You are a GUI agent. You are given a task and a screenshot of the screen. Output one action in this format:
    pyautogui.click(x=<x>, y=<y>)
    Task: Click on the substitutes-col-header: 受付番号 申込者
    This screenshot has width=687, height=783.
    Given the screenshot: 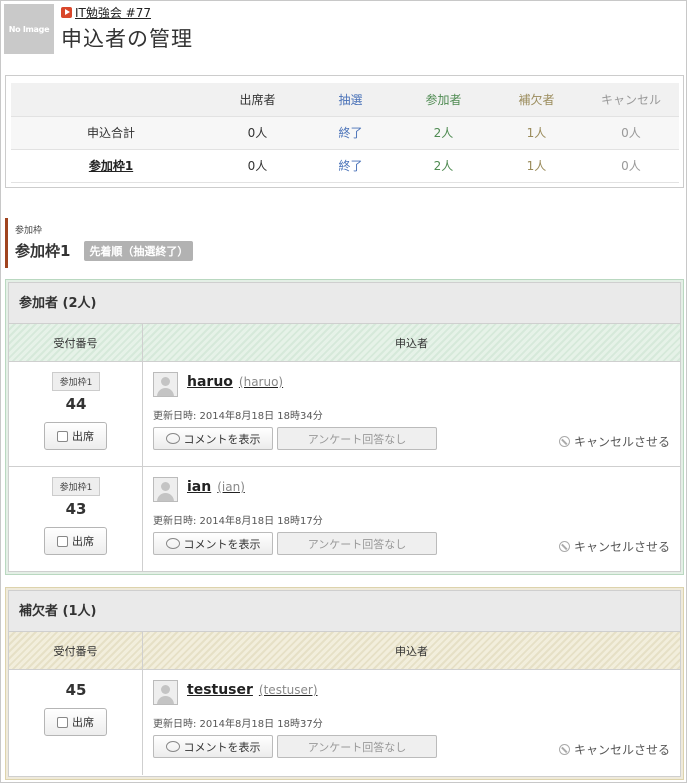 What is the action you would take?
    pyautogui.click(x=344, y=651)
    